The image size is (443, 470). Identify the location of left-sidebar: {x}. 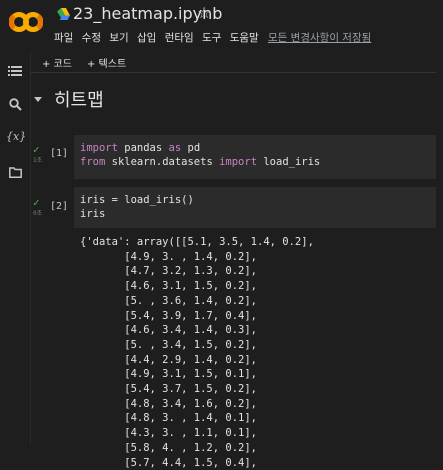
(15, 248).